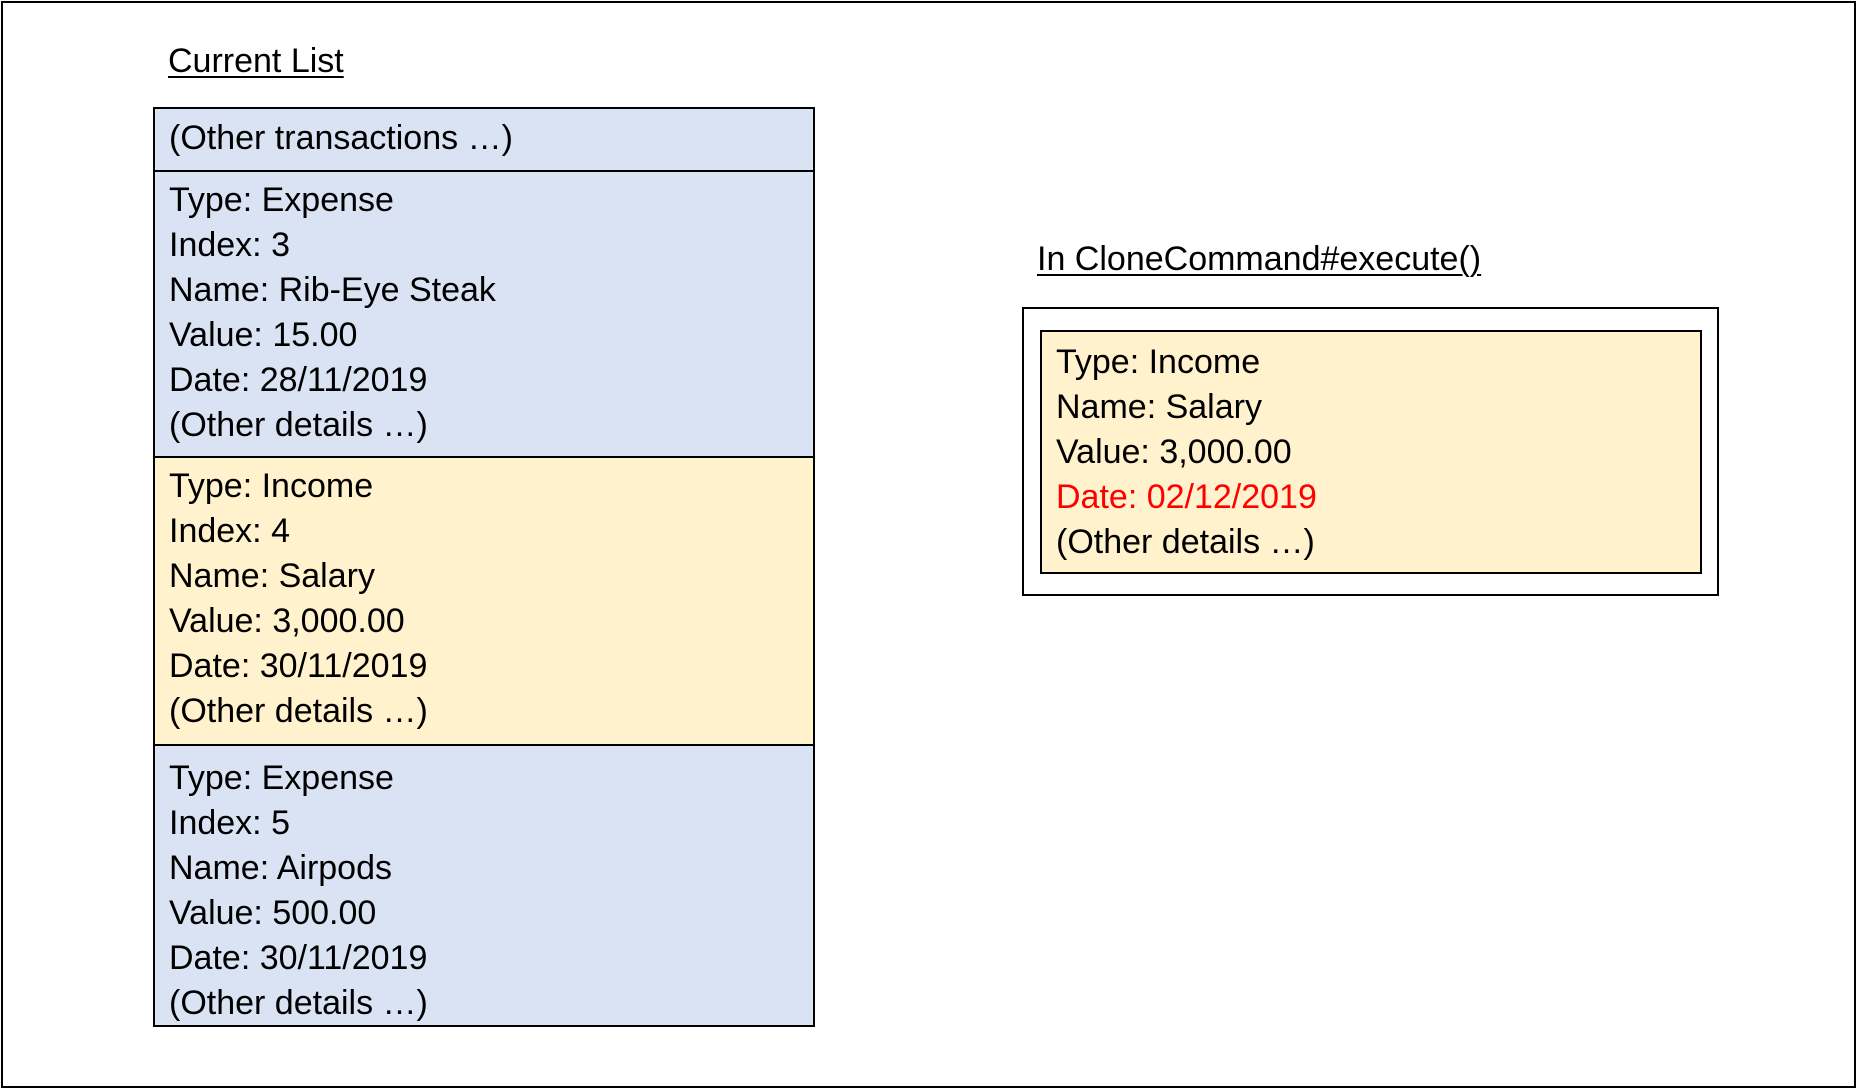  What do you see at coordinates (263, 335) in the screenshot?
I see `list-item-value: Value: 15.00` at bounding box center [263, 335].